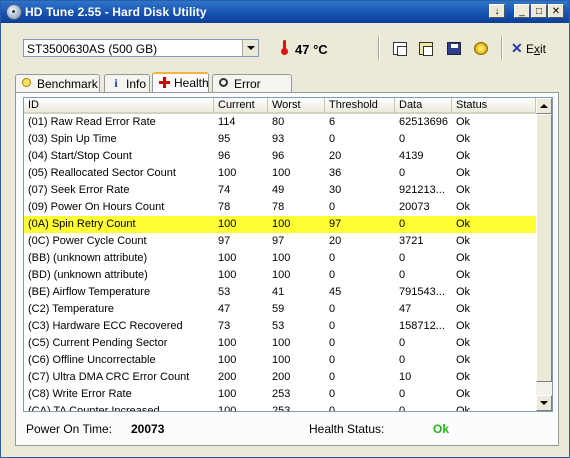 The height and width of the screenshot is (458, 570). I want to click on cell-worst: 53, so click(278, 326).